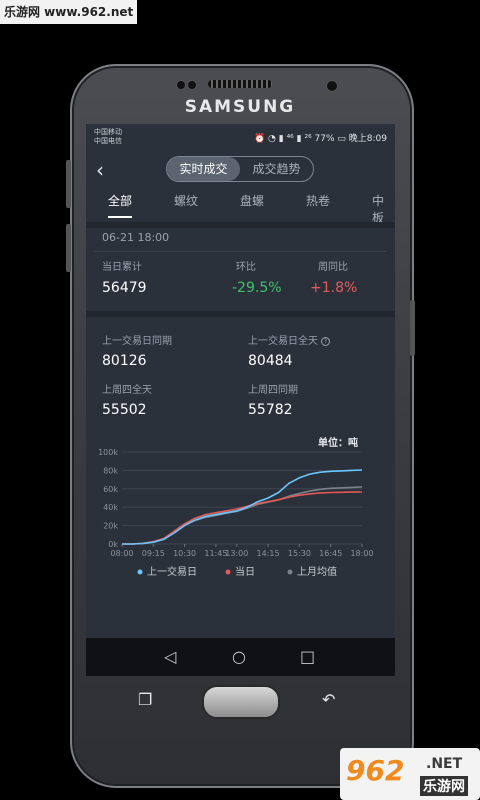  Describe the element at coordinates (361, 553) in the screenshot. I see `x-tick-label: 18:00` at that location.